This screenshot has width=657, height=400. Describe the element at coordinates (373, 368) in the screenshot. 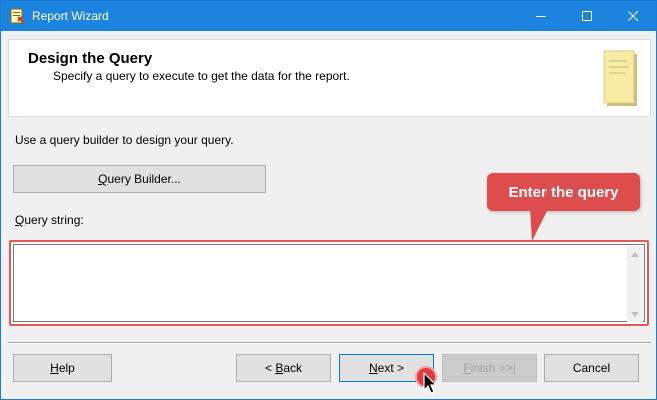

I see `next-mnemonic: N` at that location.